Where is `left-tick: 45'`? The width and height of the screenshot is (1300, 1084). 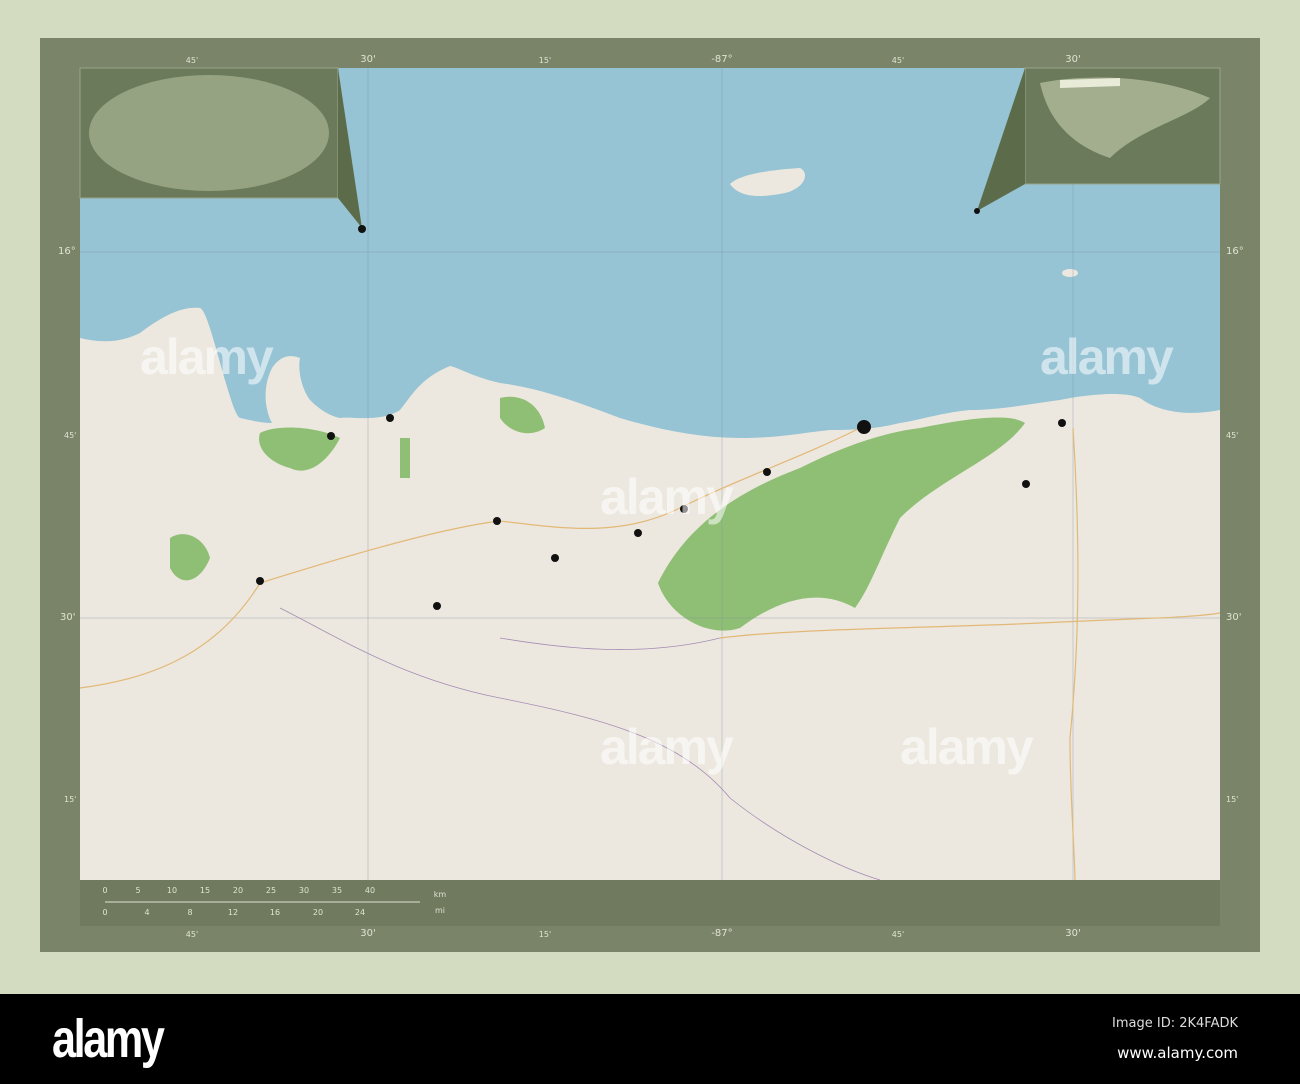
left-tick: 45' is located at coordinates (70, 435).